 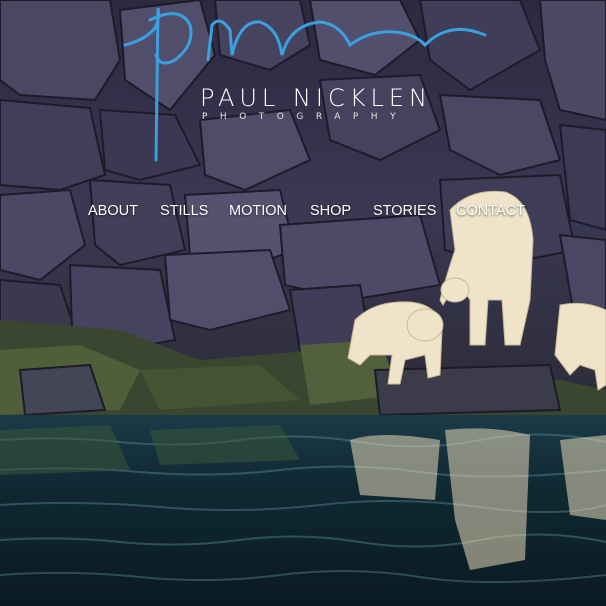 What do you see at coordinates (490, 211) in the screenshot?
I see `nav-contact: CONTACT` at bounding box center [490, 211].